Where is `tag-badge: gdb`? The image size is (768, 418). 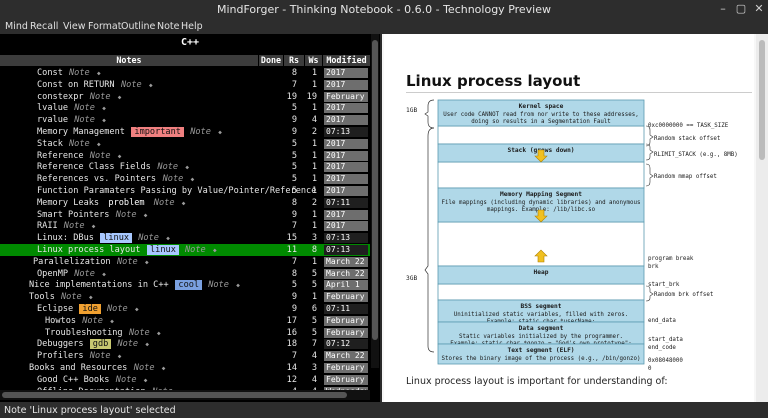 tag-badge: gdb is located at coordinates (100, 344).